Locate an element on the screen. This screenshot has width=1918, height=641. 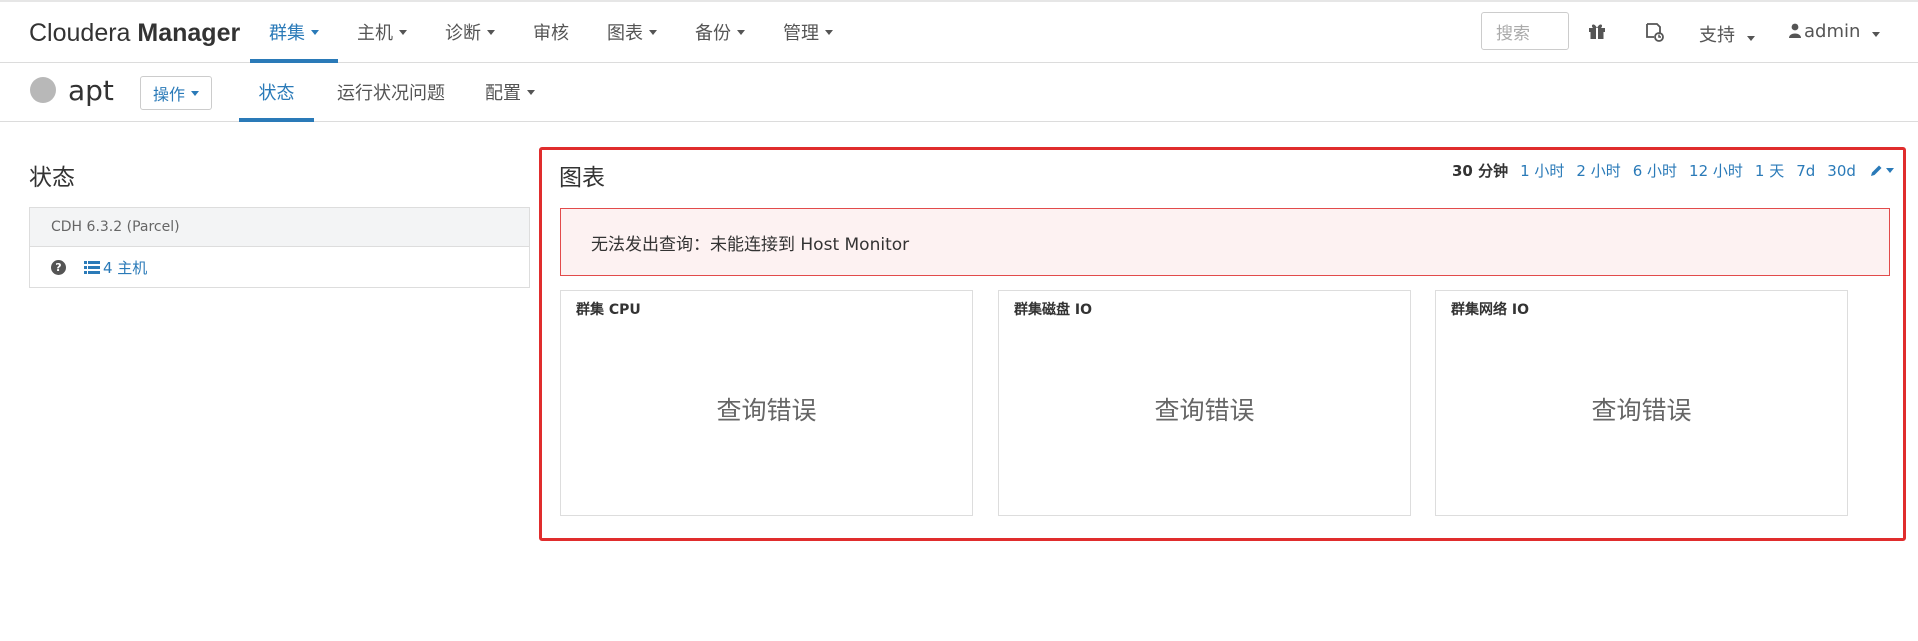
time-range-selector: 30 分钟 1 小时 2 小时 6 小时 12 小时 1 天 7d 30d is located at coordinates (1673, 170).